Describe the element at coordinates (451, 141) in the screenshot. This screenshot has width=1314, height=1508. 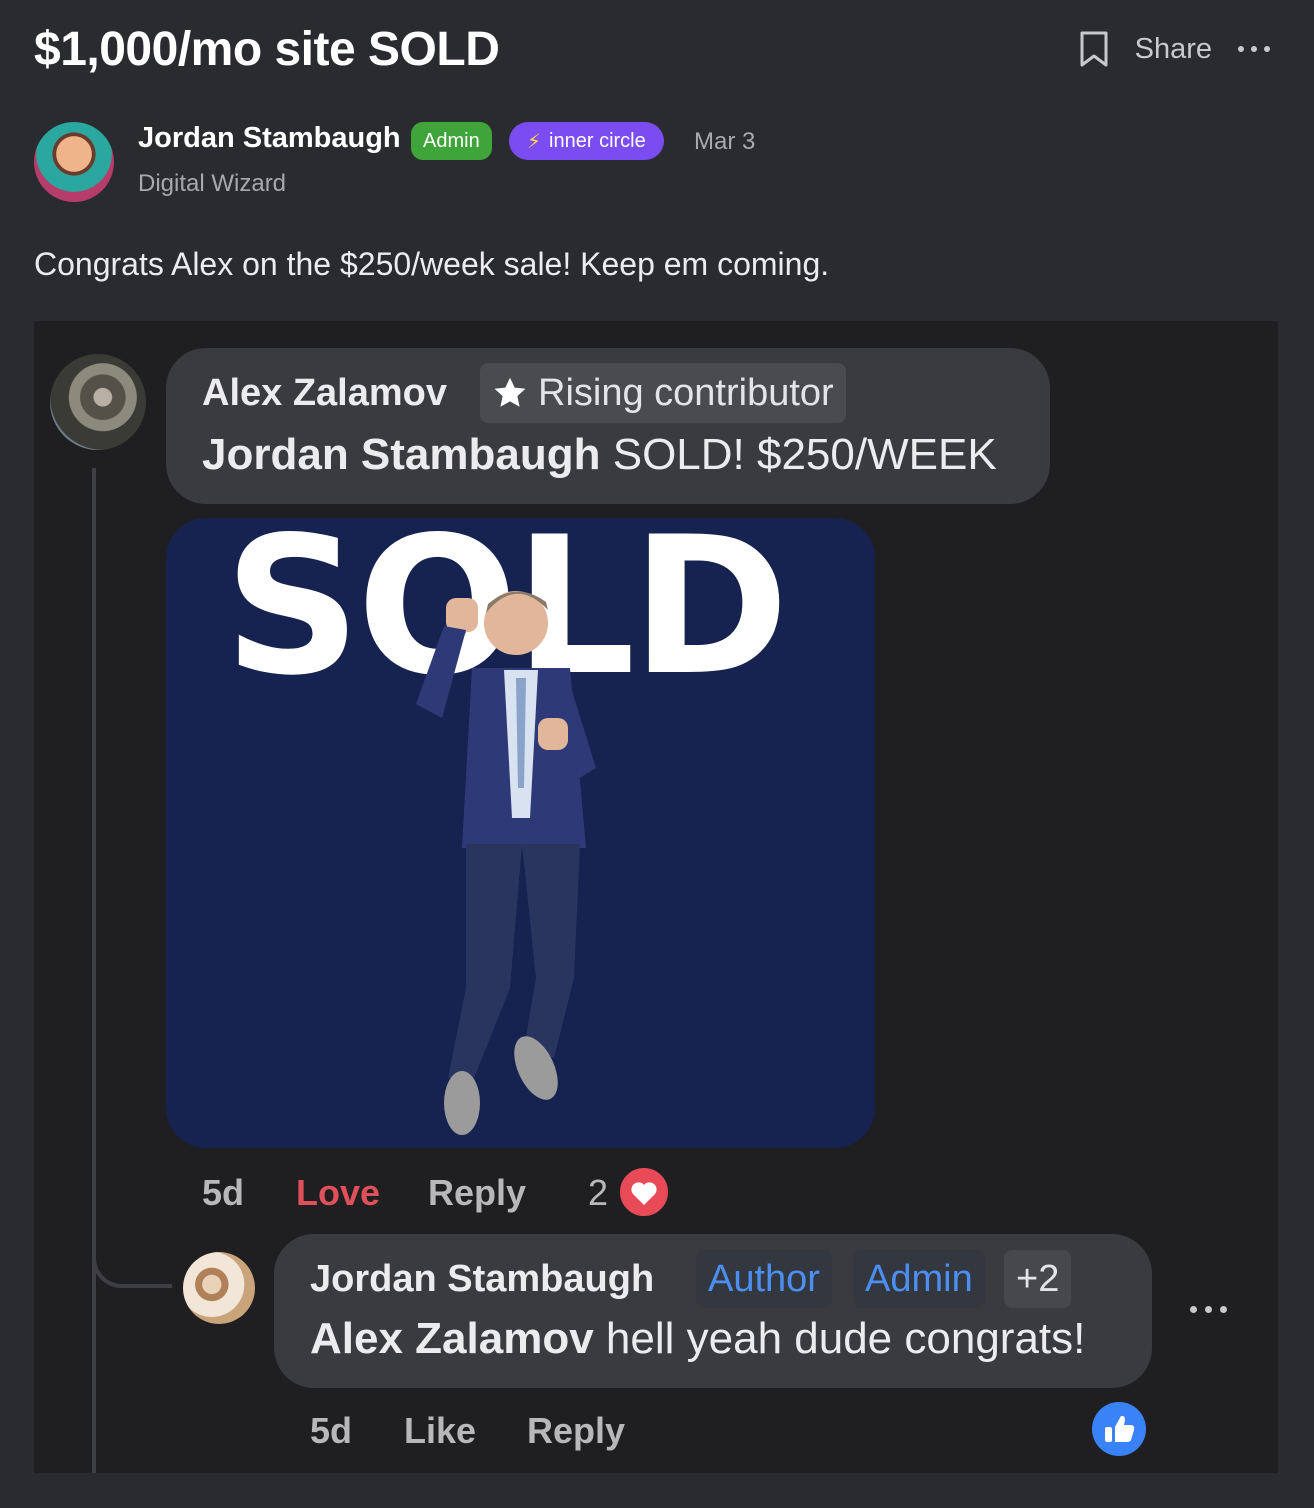
I see `admin-badge: Admin` at that location.